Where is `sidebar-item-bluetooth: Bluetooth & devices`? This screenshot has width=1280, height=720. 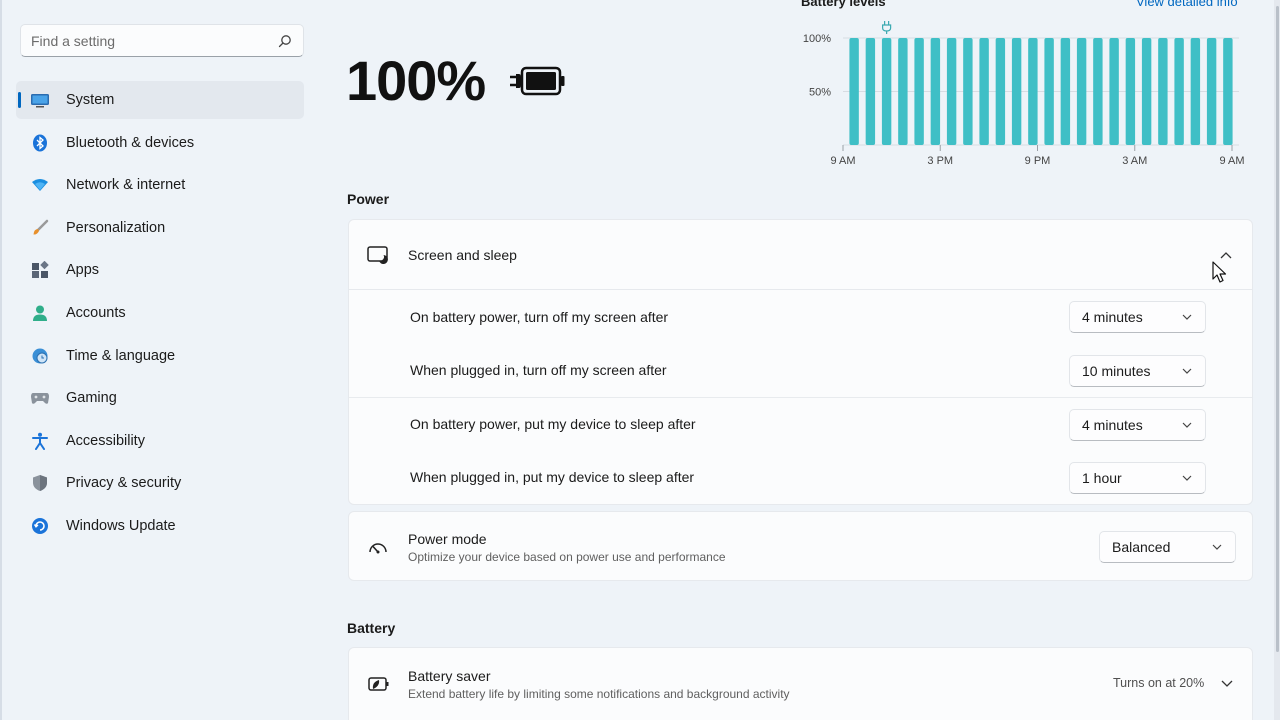
sidebar-item-bluetooth: Bluetooth & devices is located at coordinates (160, 143).